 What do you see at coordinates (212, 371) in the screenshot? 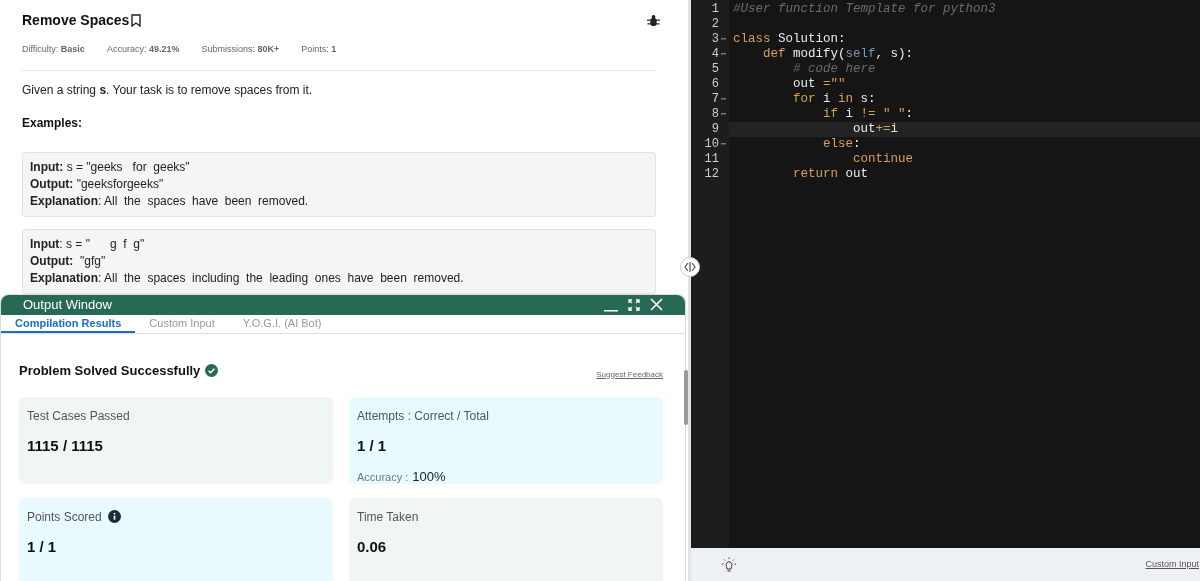
I see `check-circle-icon` at bounding box center [212, 371].